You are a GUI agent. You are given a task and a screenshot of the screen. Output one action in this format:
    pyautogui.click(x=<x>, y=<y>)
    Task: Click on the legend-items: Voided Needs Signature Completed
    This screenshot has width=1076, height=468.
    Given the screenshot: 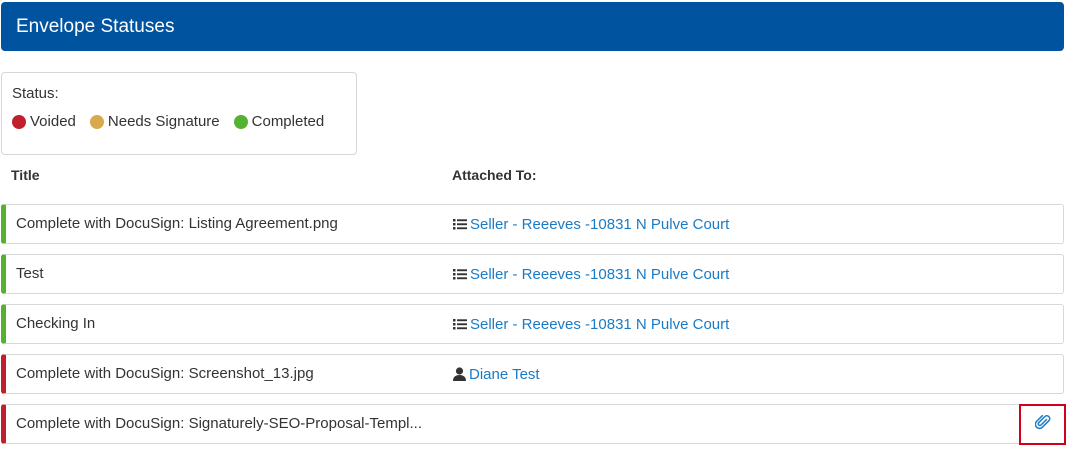 What is the action you would take?
    pyautogui.click(x=184, y=121)
    